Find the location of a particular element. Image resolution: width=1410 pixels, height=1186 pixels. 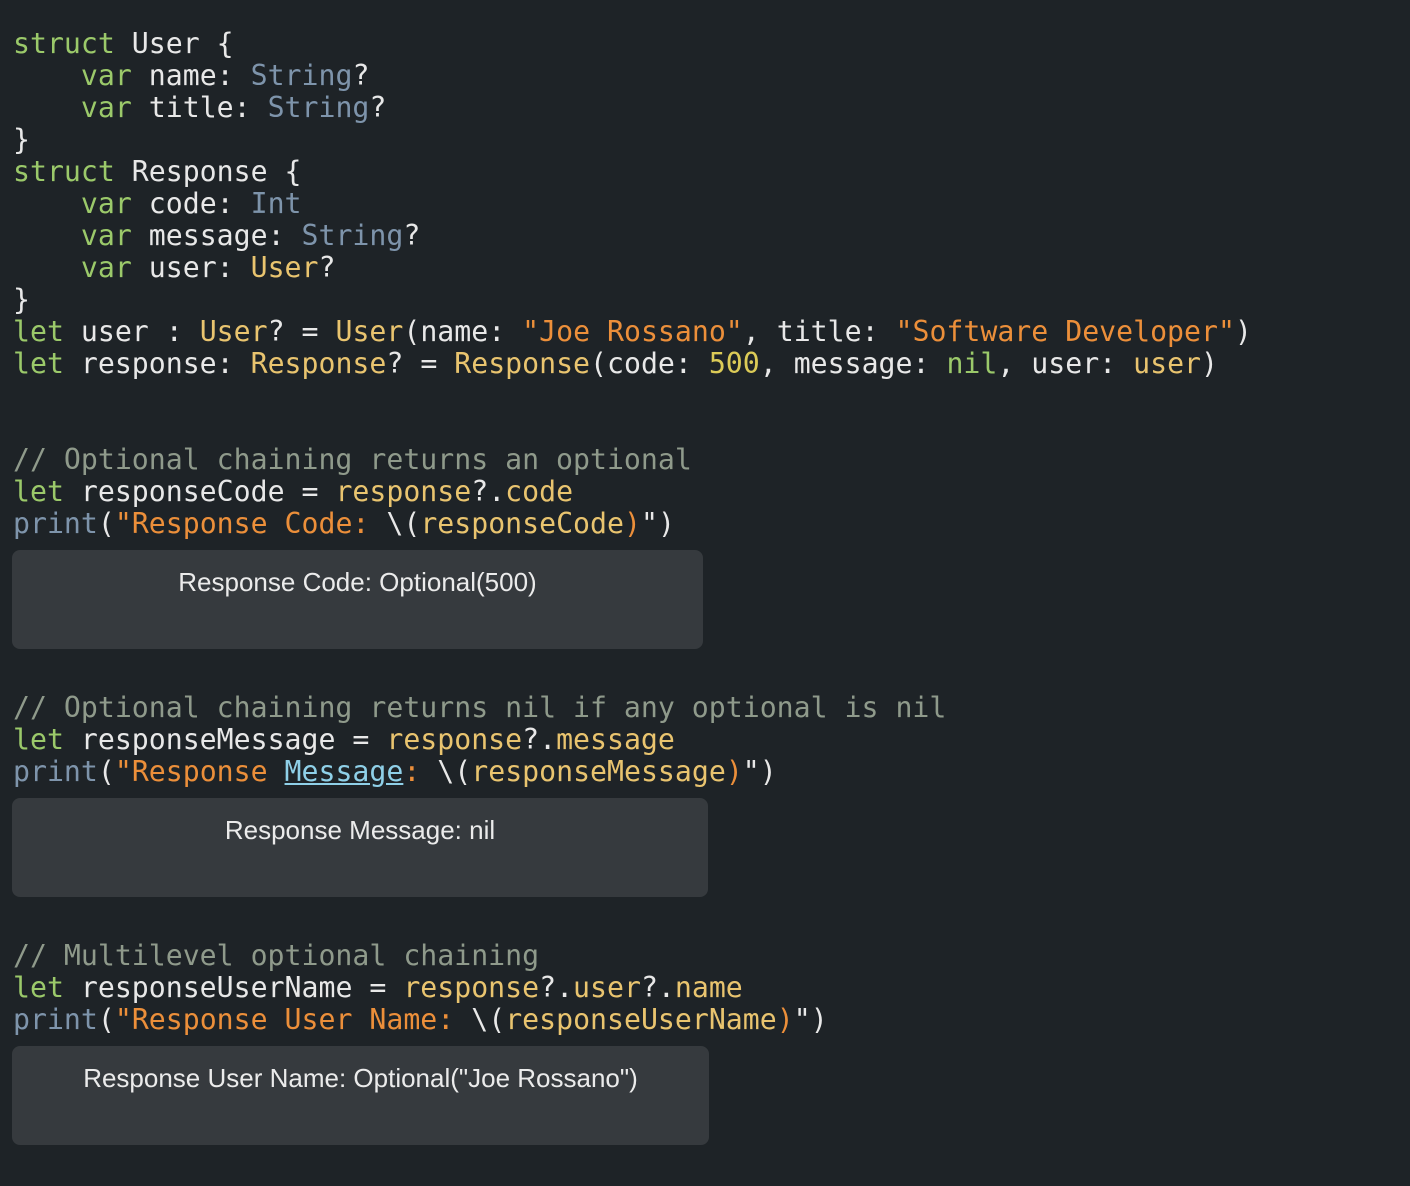

result-box: Response Code: Optional(500) is located at coordinates (357, 599).